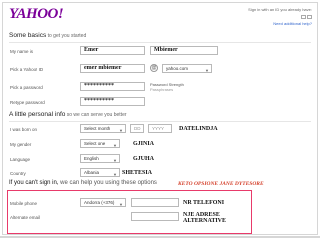 Image resolution: width=320 pixels, height=240 pixels. Describe the element at coordinates (137, 173) in the screenshot. I see `annotation-country: SHETESIA` at that location.